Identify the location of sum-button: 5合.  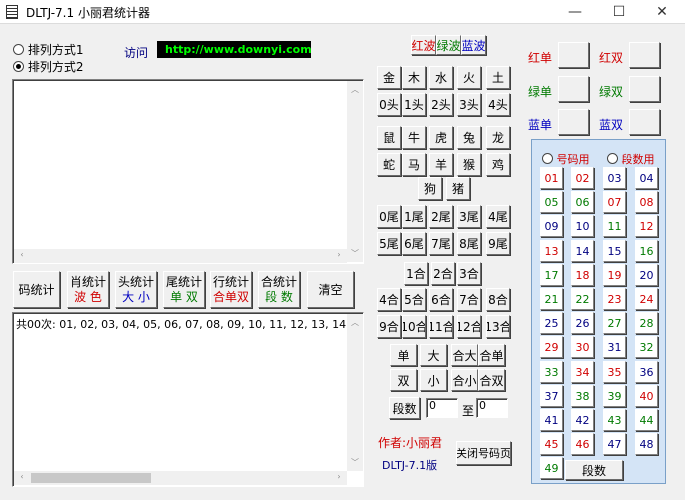
(414, 299).